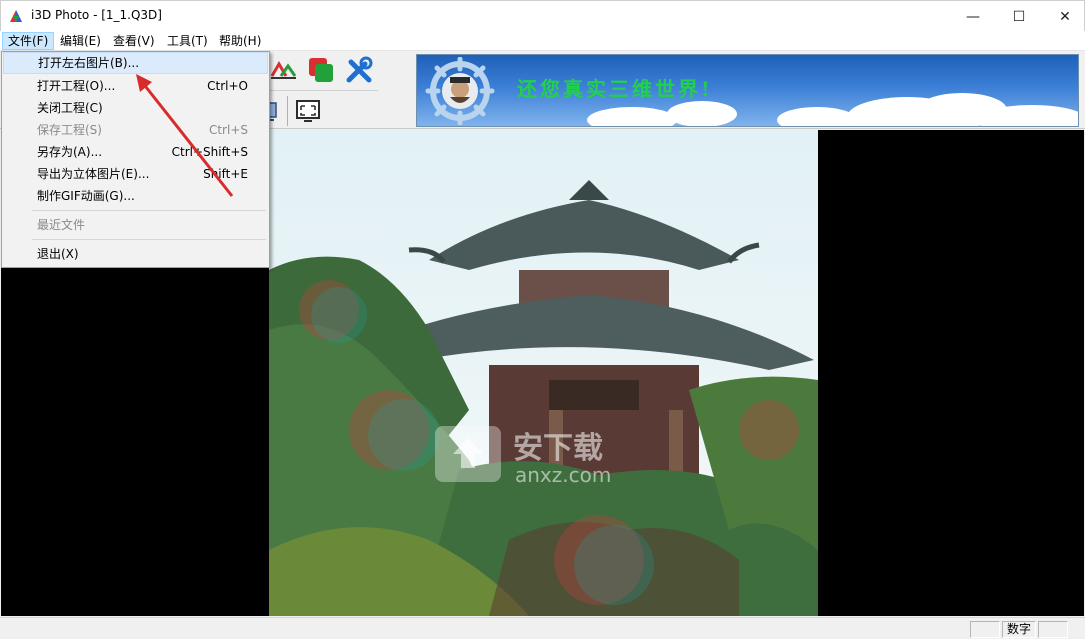 This screenshot has width=1085, height=639. I want to click on menu-save-project: 保存工程(S) Ctrl+S, so click(135, 130).